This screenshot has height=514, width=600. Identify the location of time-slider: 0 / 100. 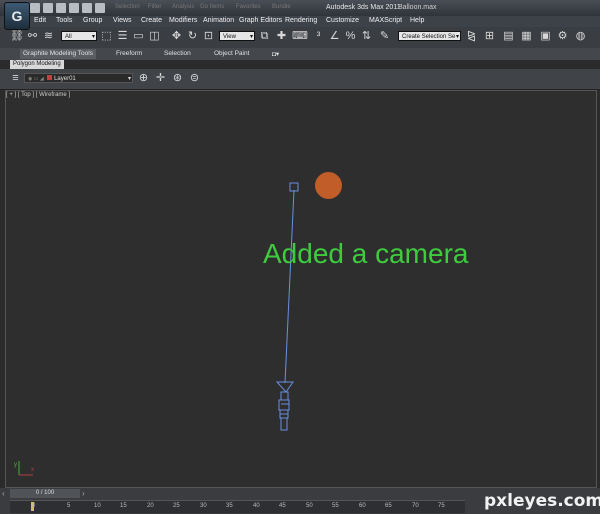
(45, 493).